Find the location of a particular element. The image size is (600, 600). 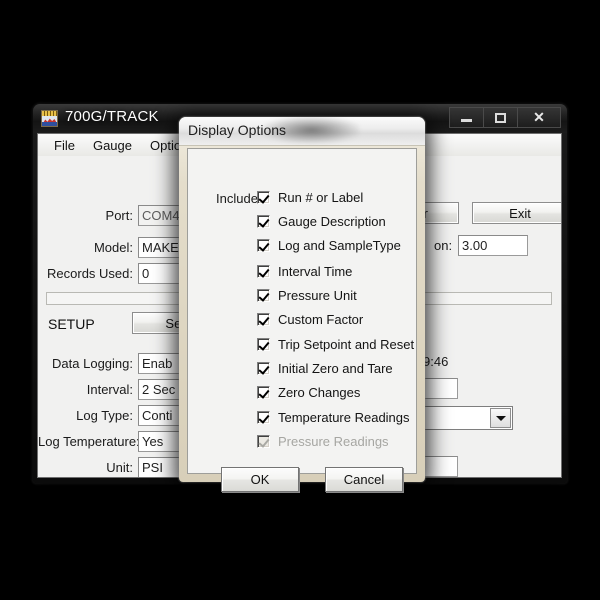

interval-label: Interval: is located at coordinates (109, 389).